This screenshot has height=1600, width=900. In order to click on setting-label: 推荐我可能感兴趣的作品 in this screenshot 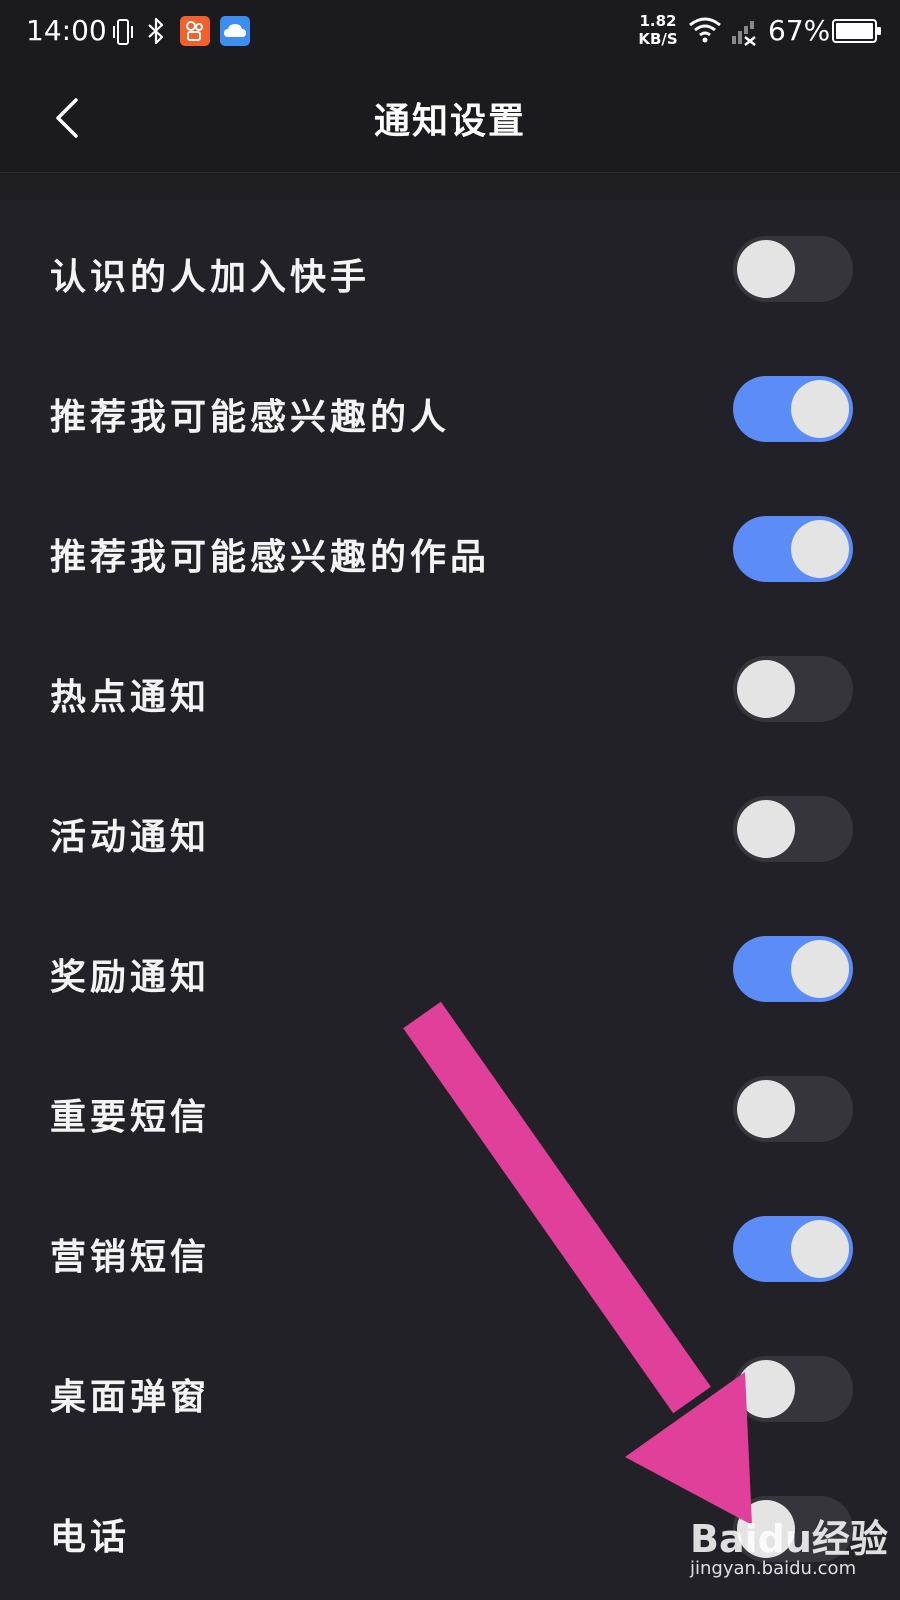, I will do `click(270, 557)`.